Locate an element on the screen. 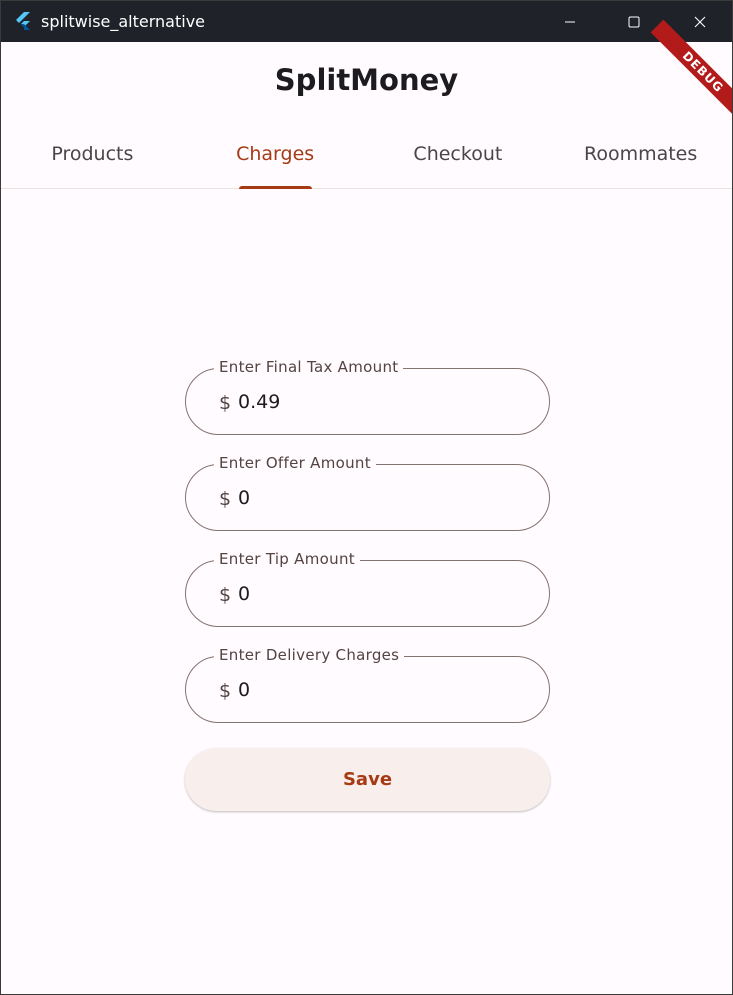 This screenshot has width=733, height=995. window-titlebar: splitwise_alternative is located at coordinates (366, 21).